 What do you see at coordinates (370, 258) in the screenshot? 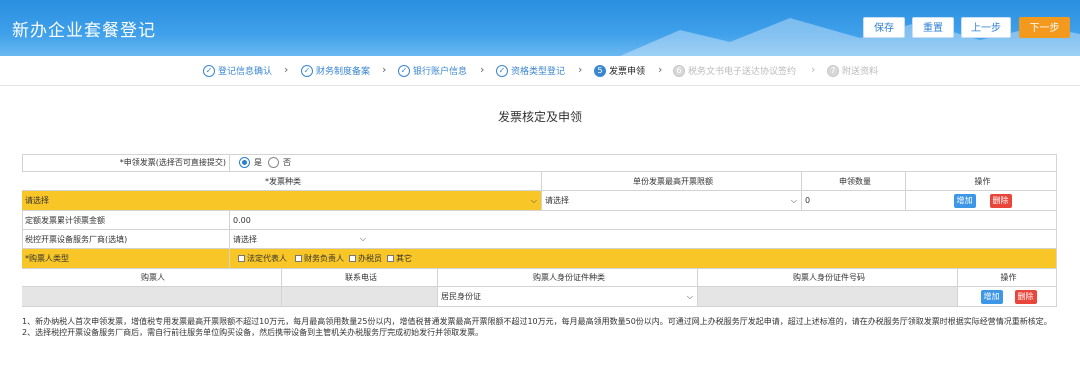
I see `checkbox-label: 办税员` at bounding box center [370, 258].